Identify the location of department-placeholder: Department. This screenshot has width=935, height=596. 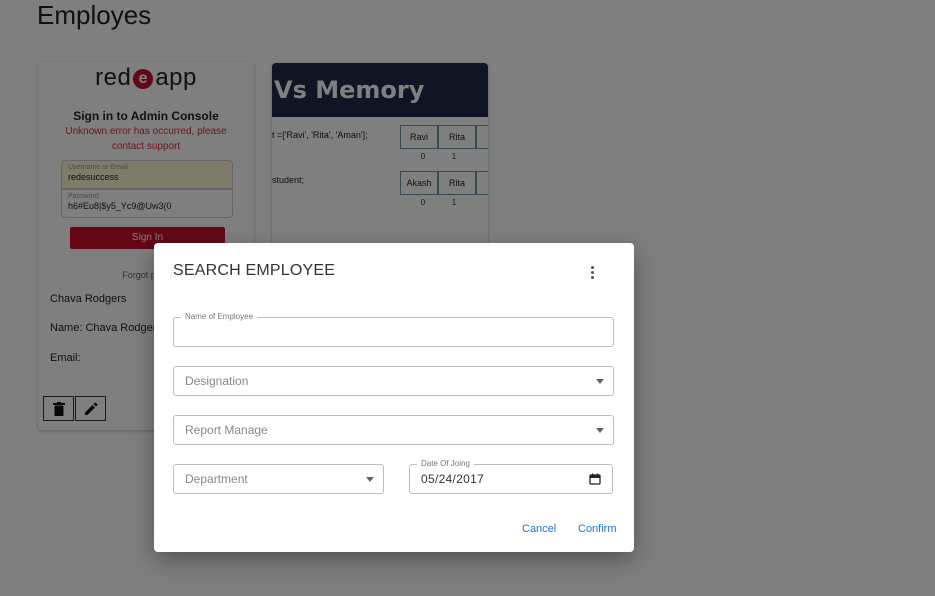
(216, 479).